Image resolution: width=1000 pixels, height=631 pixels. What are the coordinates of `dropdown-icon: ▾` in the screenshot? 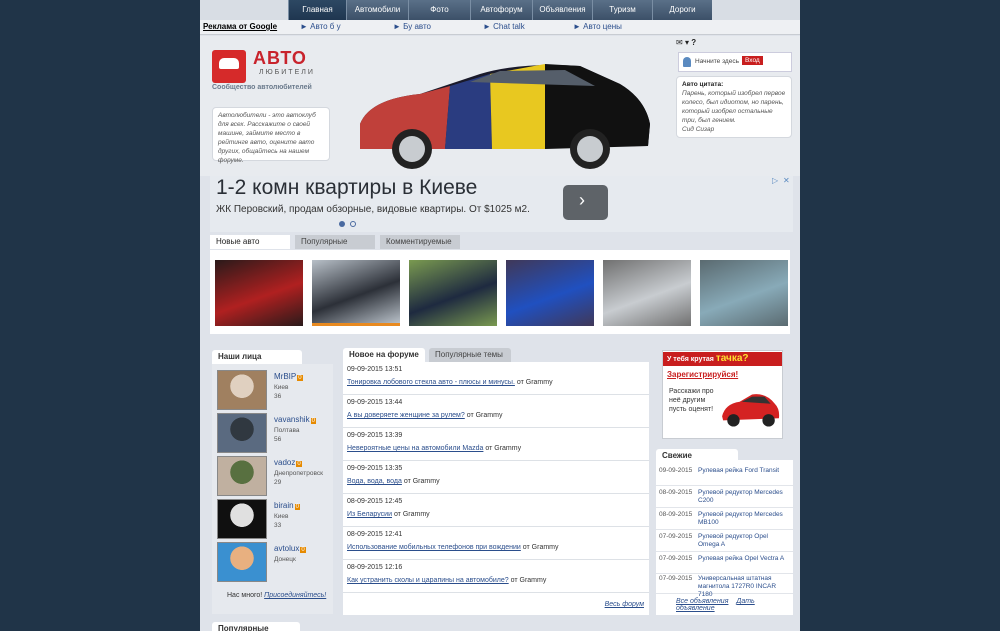 It's located at (687, 42).